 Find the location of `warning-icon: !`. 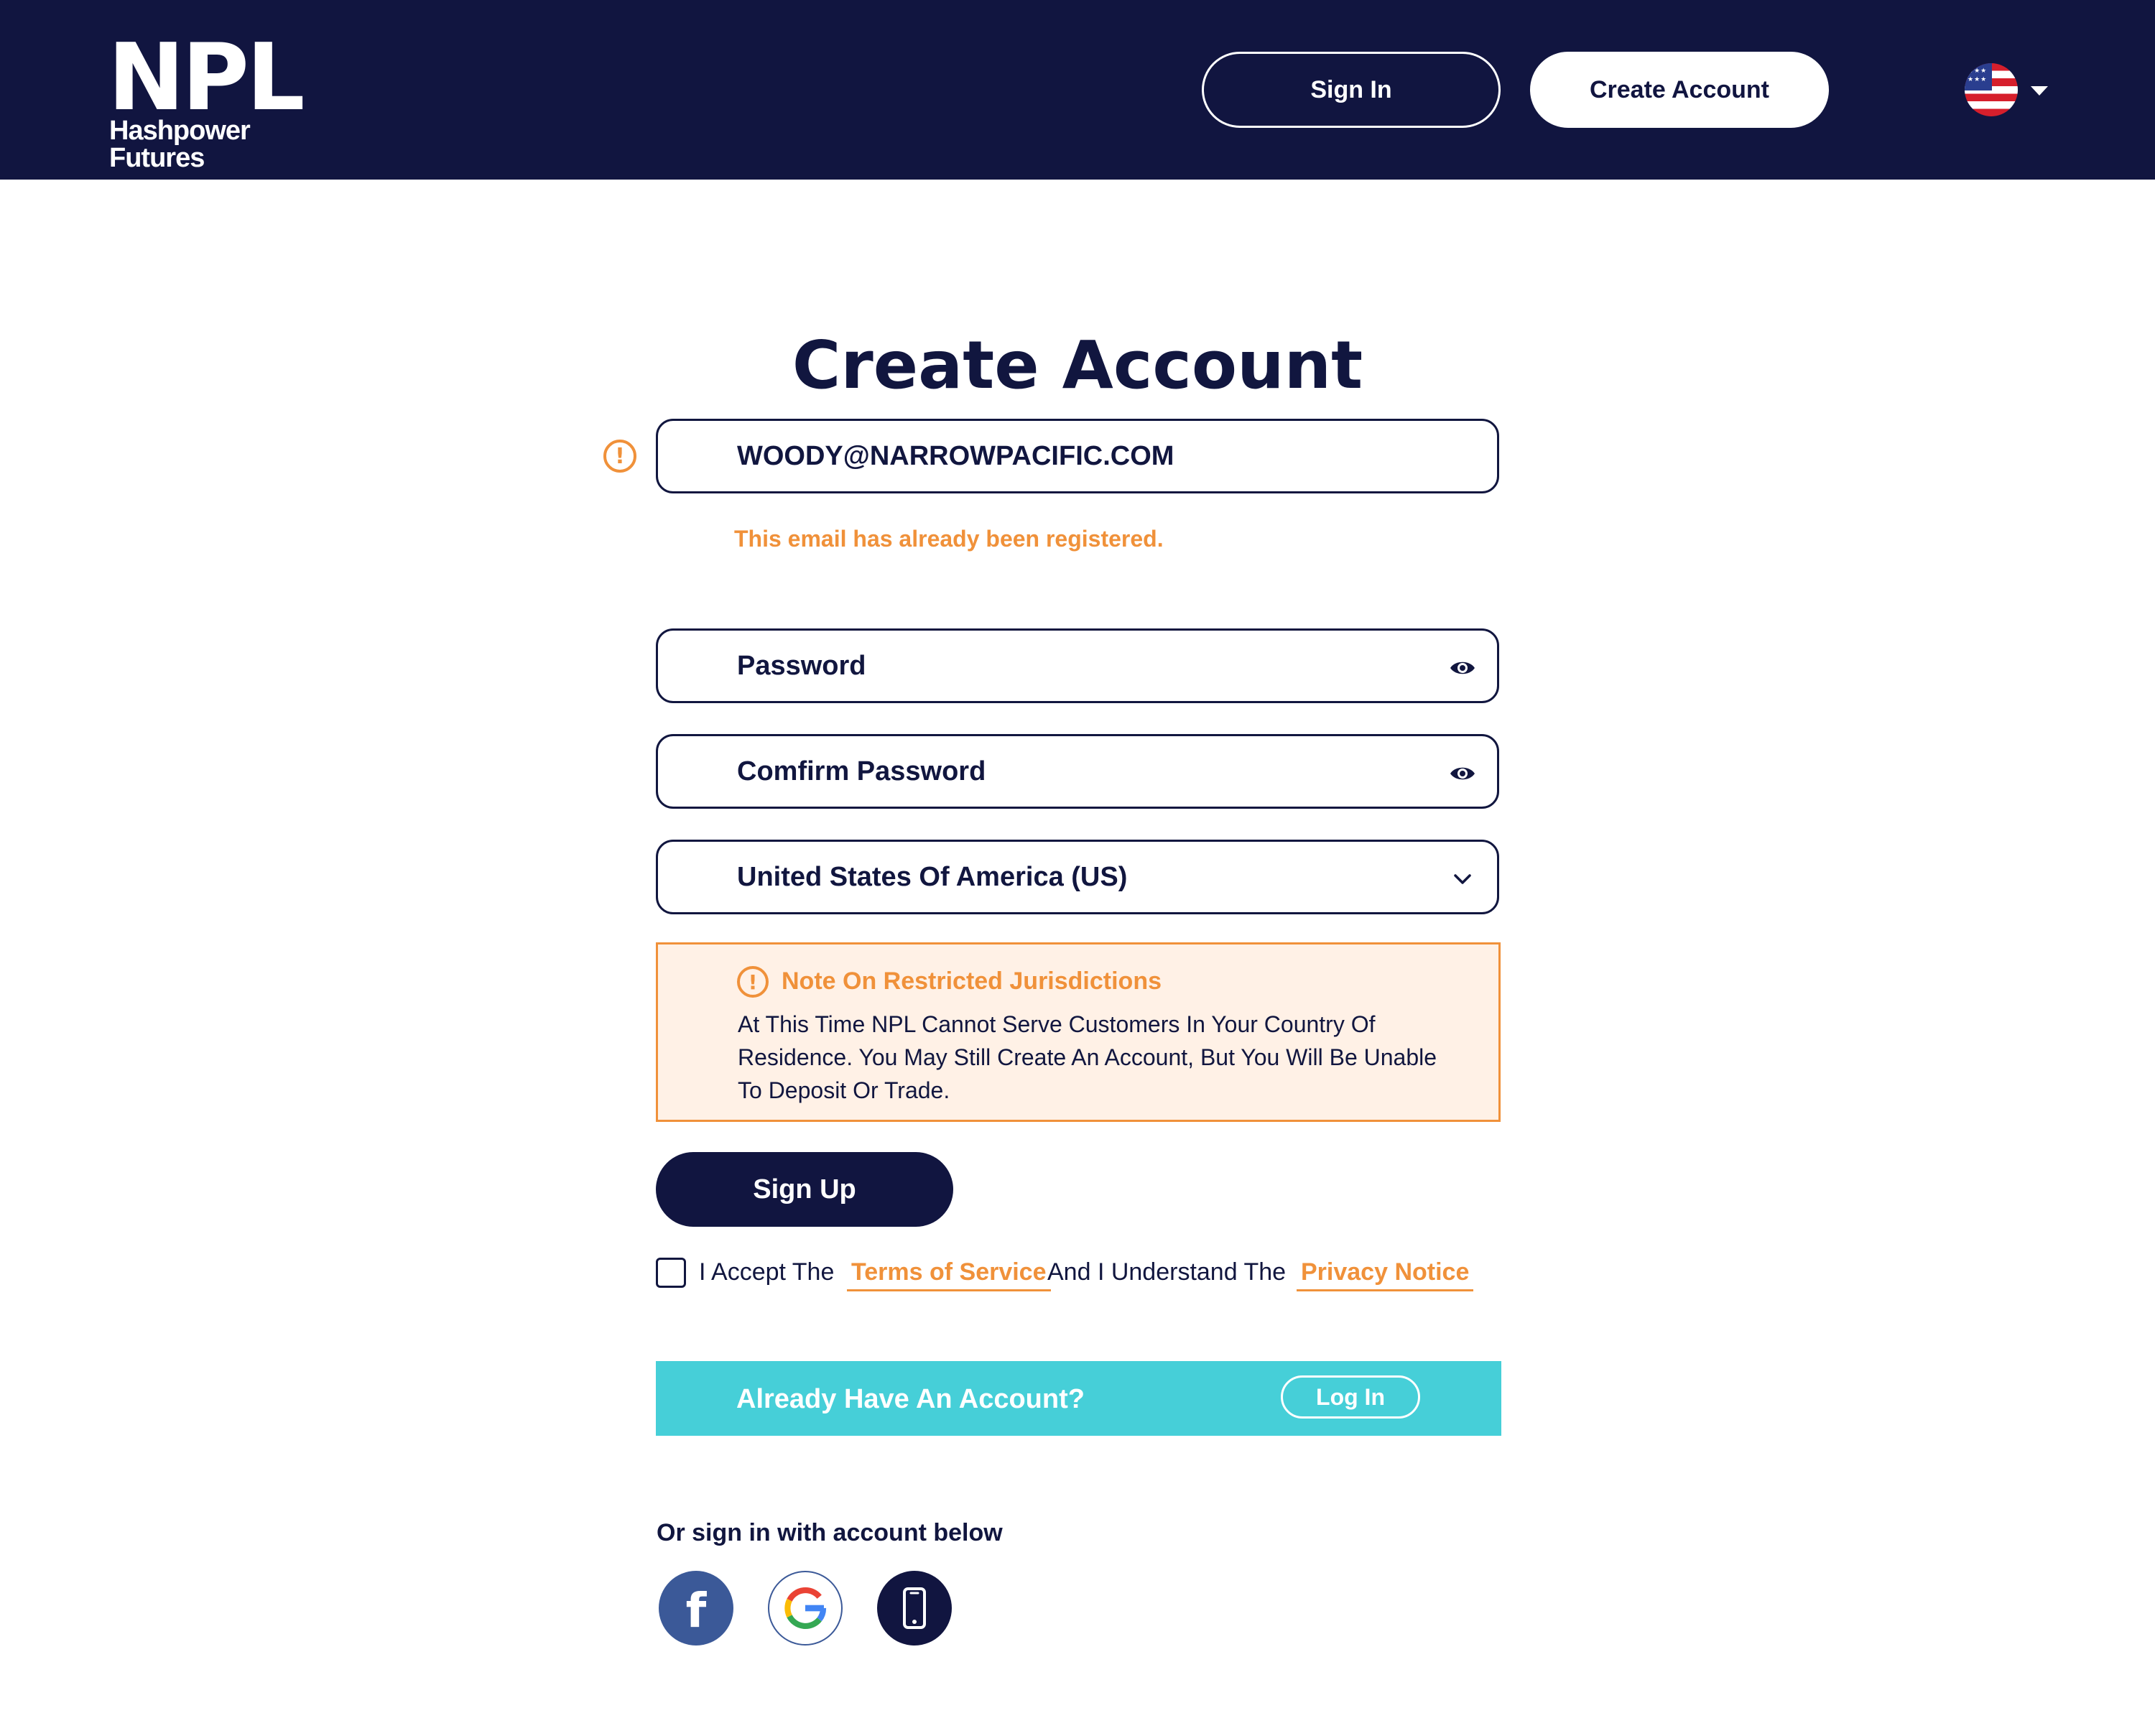

warning-icon: ! is located at coordinates (753, 982).